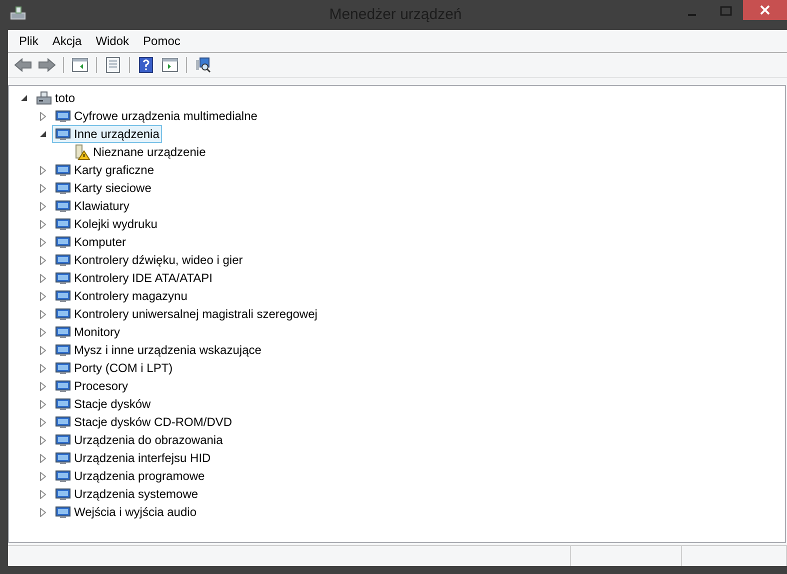 The height and width of the screenshot is (574, 787). Describe the element at coordinates (133, 458) in the screenshot. I see `tree-item: Urządzenia interfejsu HID` at that location.